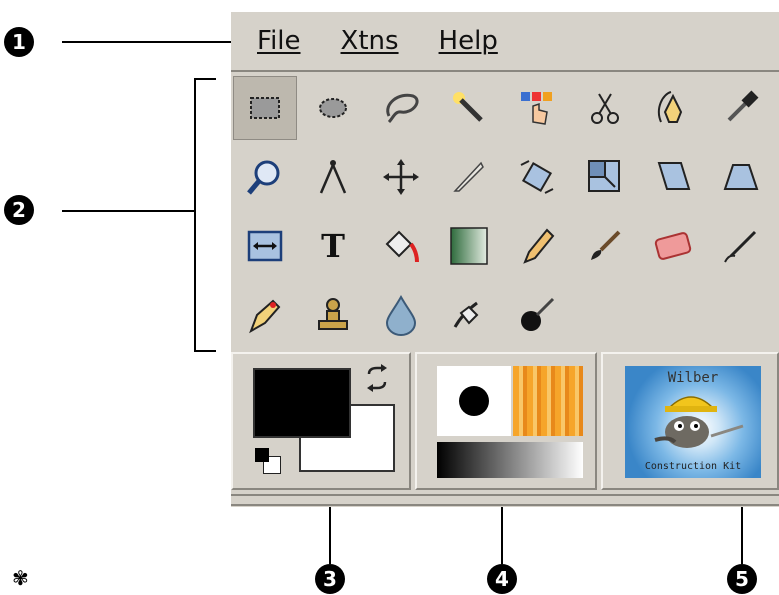 The height and width of the screenshot is (595, 779). I want to click on shear-tool, so click(673, 177).